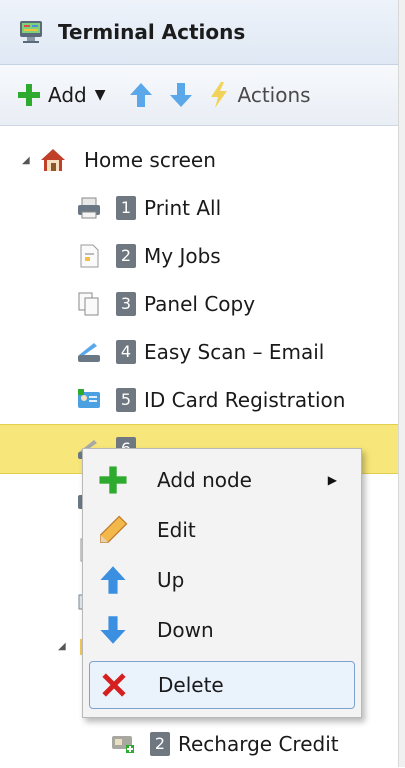  Describe the element at coordinates (89, 398) in the screenshot. I see `id-card-icon` at that location.